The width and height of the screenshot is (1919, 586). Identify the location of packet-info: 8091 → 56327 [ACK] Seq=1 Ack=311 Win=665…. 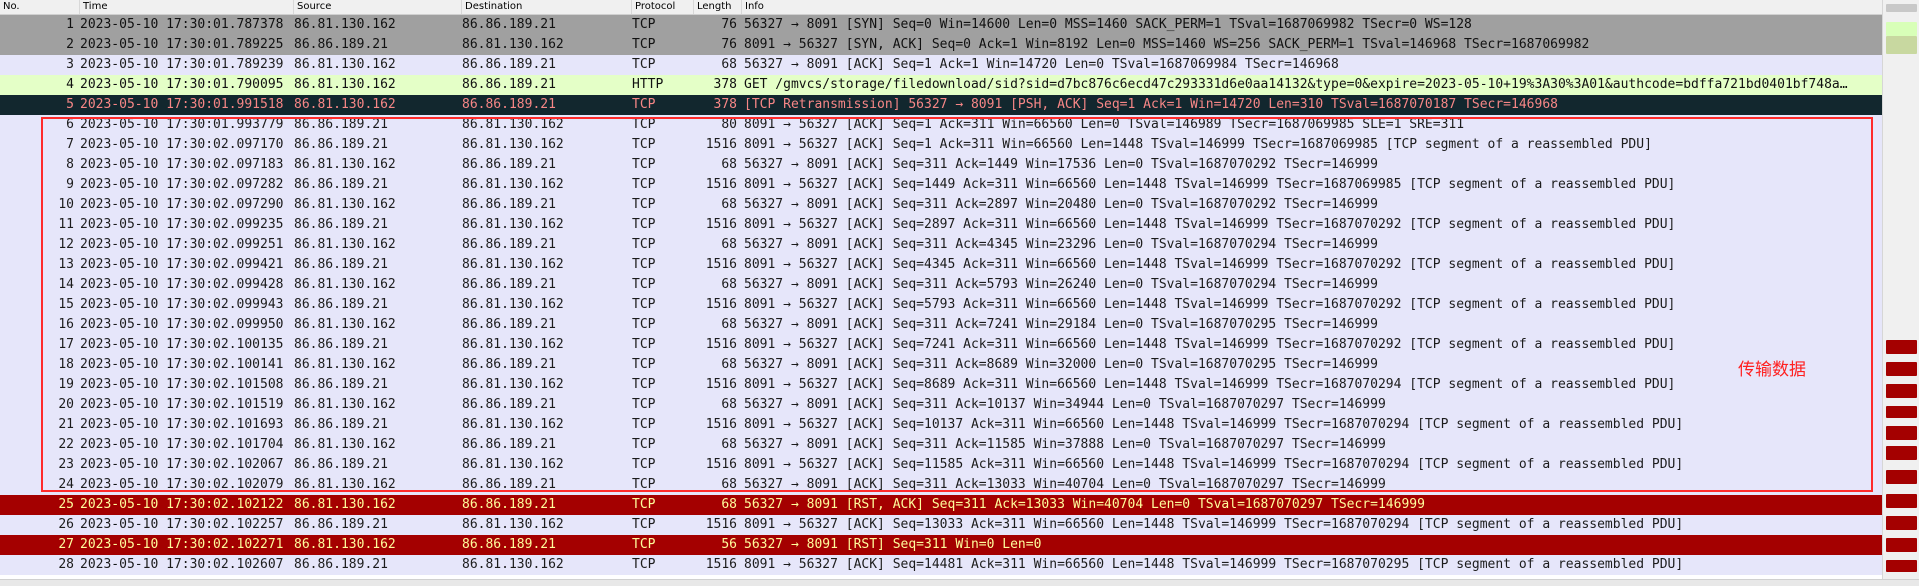
(1198, 144).